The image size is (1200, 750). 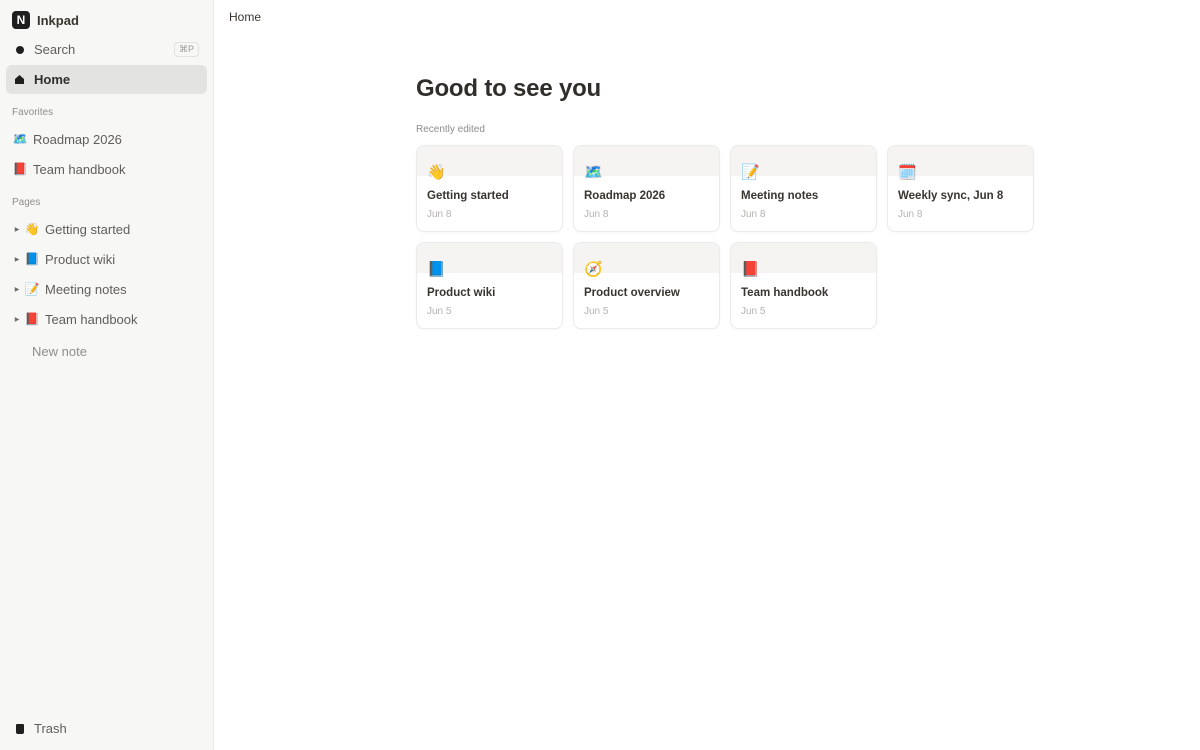 I want to click on sidebar-trash: Trash, so click(x=106, y=728).